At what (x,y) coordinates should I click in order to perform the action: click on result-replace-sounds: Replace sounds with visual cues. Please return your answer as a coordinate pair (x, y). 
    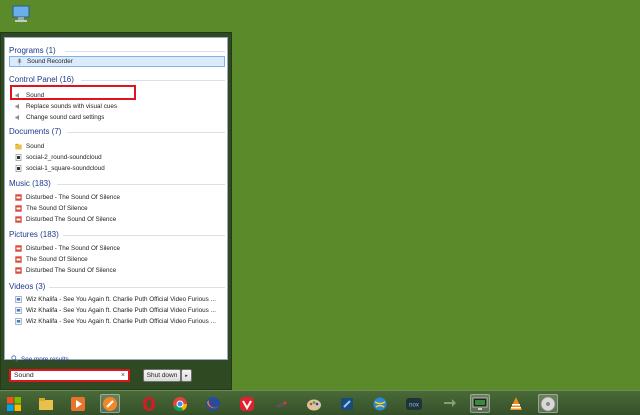
    Looking at the image, I should click on (117, 106).